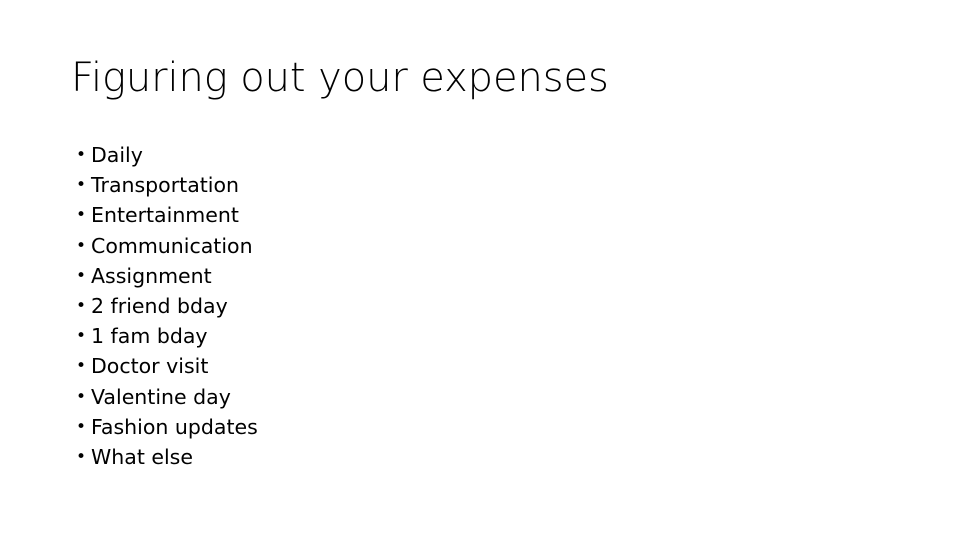  What do you see at coordinates (421, 457) in the screenshot?
I see `list-item: • What else` at bounding box center [421, 457].